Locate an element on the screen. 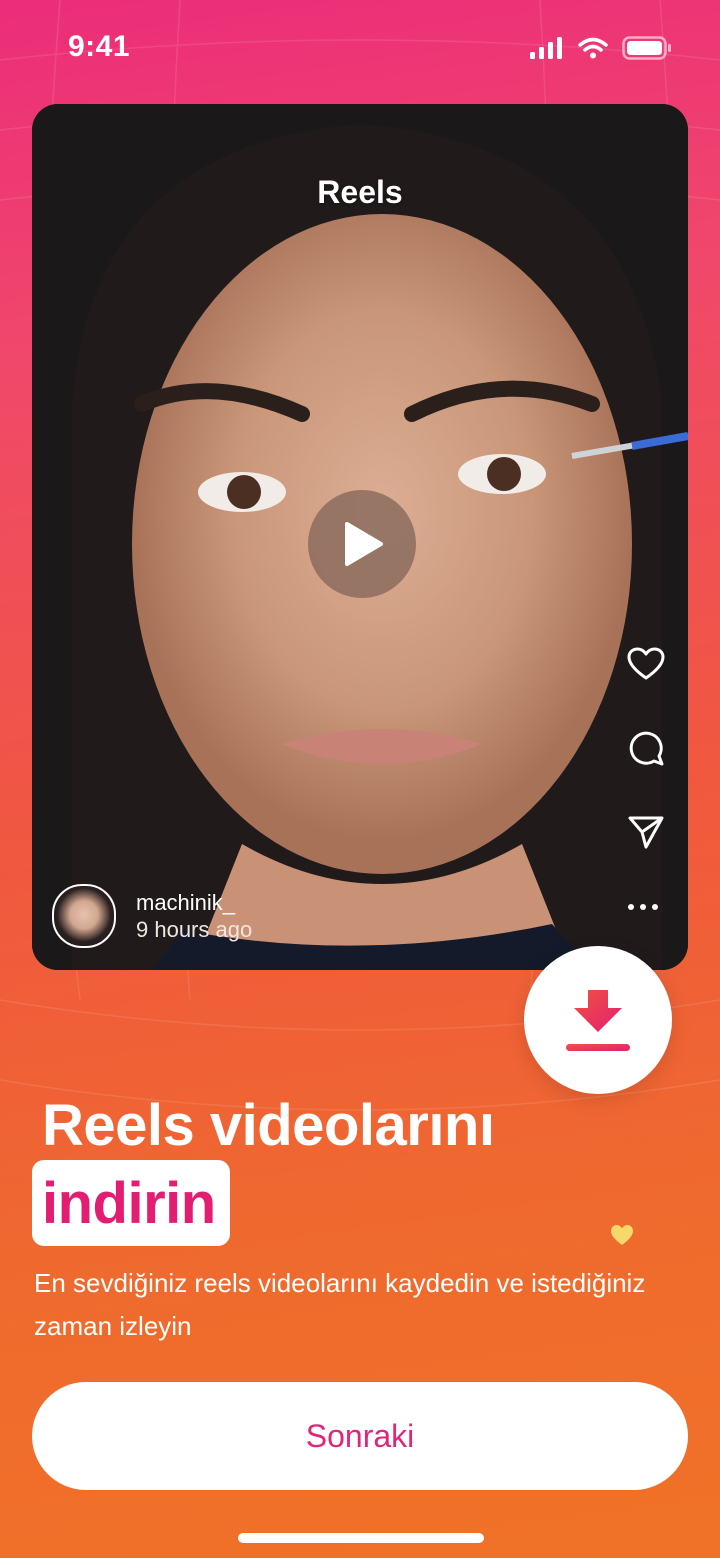 The width and height of the screenshot is (720, 1558). like-button is located at coordinates (646, 664).